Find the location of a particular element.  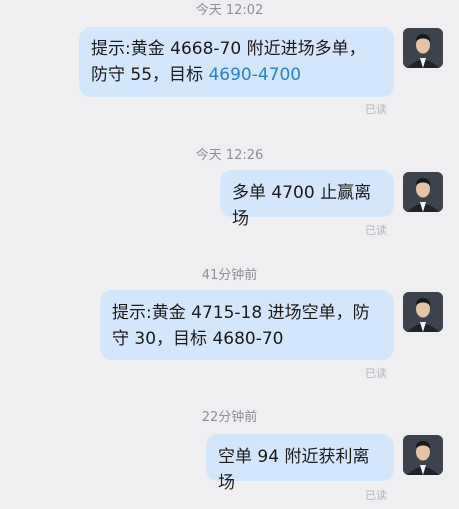

message-bubble: 空单 94 附近获利离场 is located at coordinates (300, 463).